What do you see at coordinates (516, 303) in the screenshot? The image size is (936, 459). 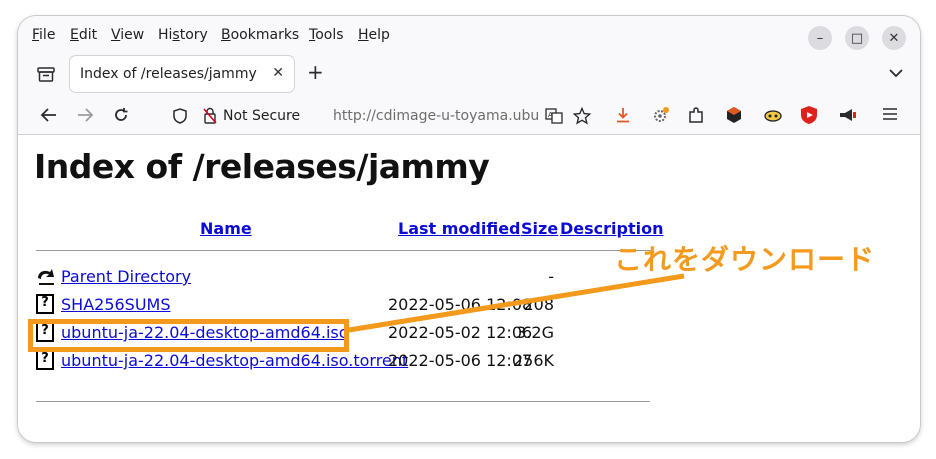 I see `annotation-arrow-line` at bounding box center [516, 303].